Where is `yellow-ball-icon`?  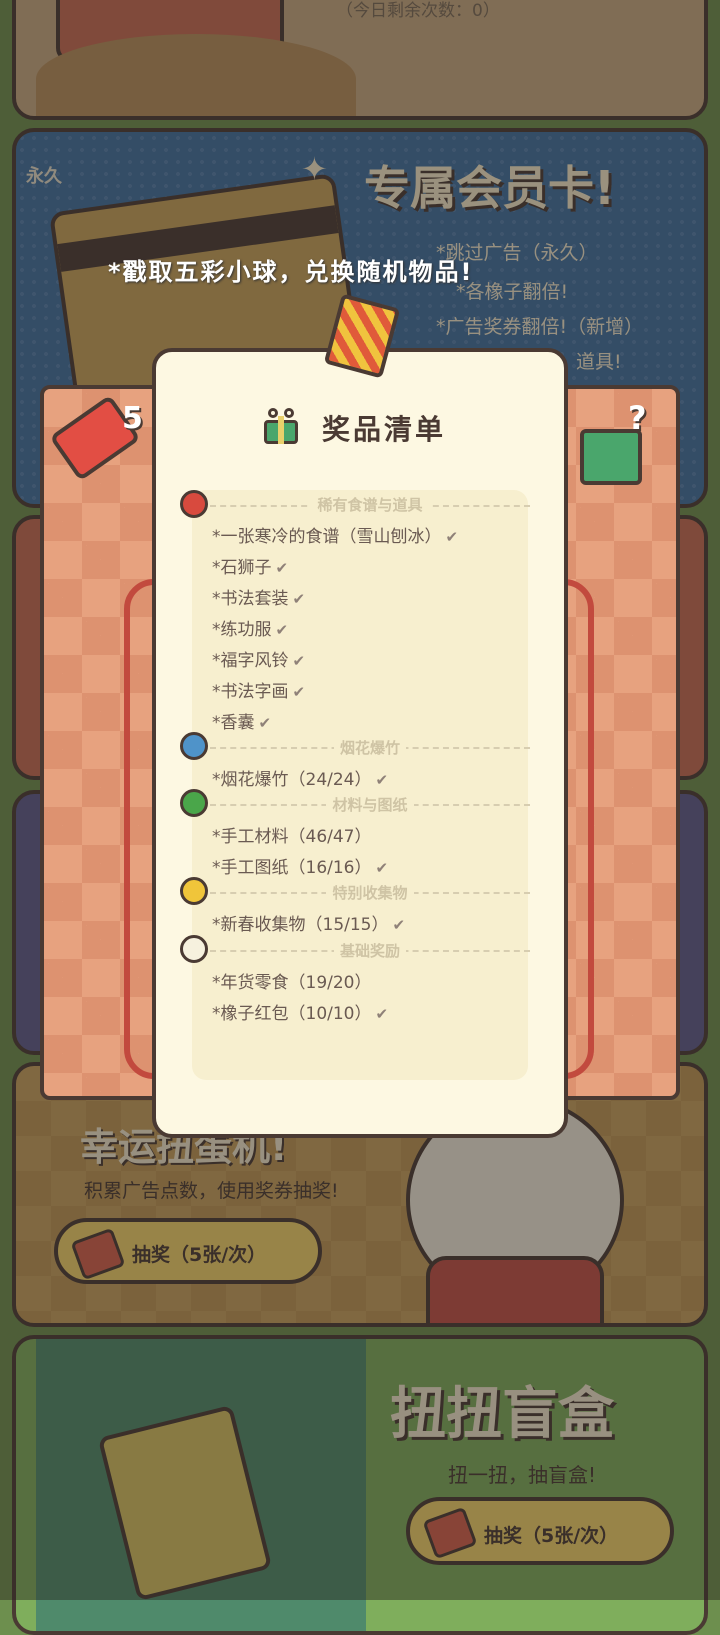 yellow-ball-icon is located at coordinates (194, 891).